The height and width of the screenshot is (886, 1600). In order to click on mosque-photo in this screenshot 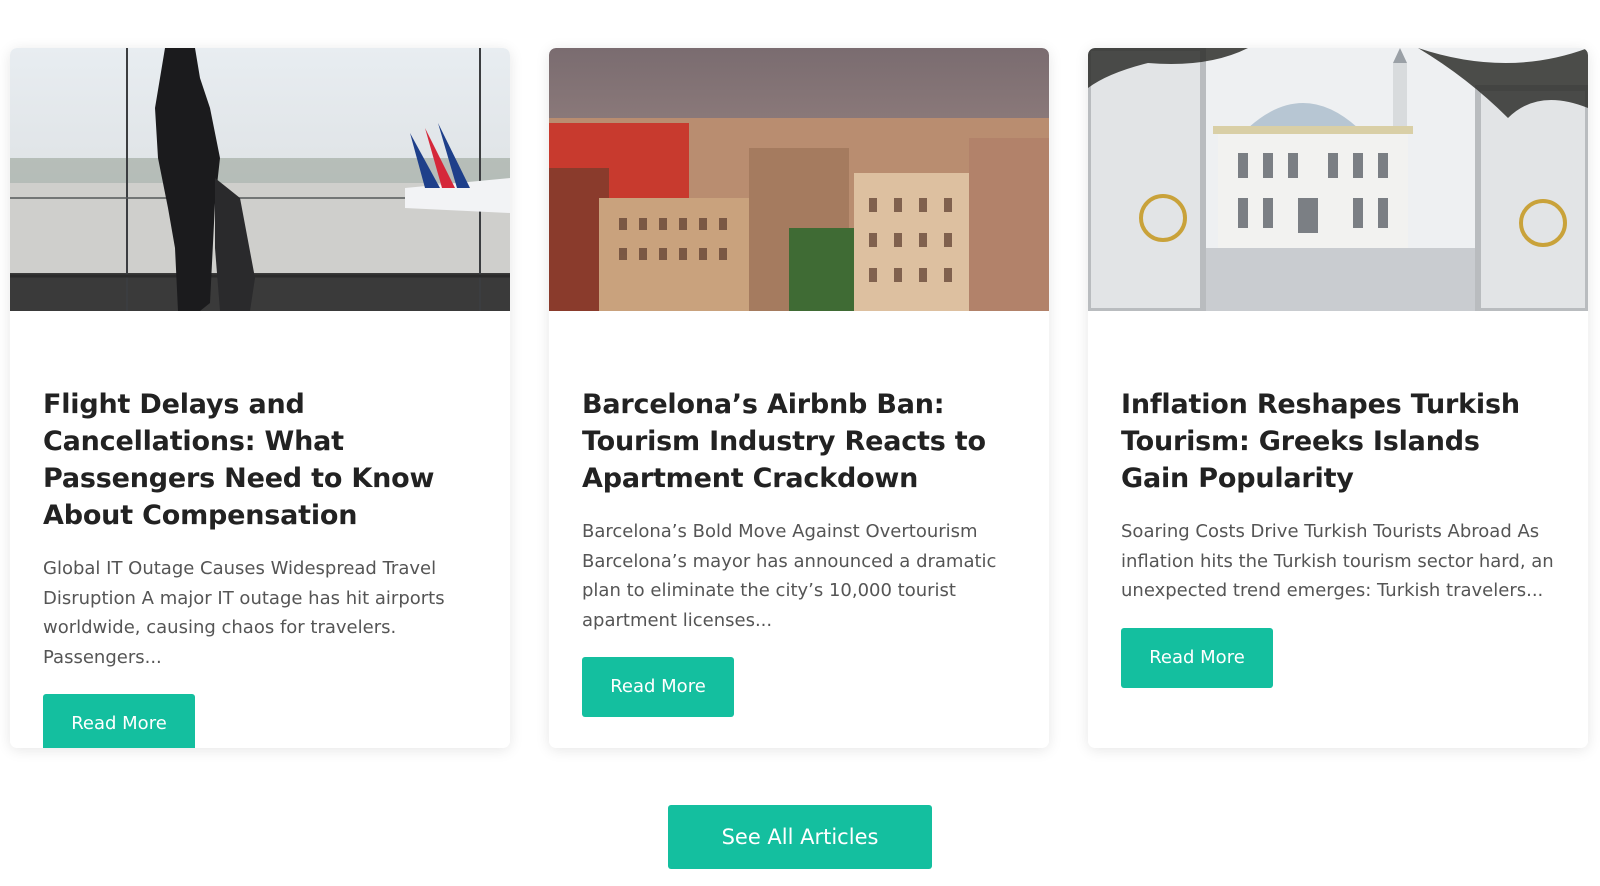, I will do `click(1338, 179)`.